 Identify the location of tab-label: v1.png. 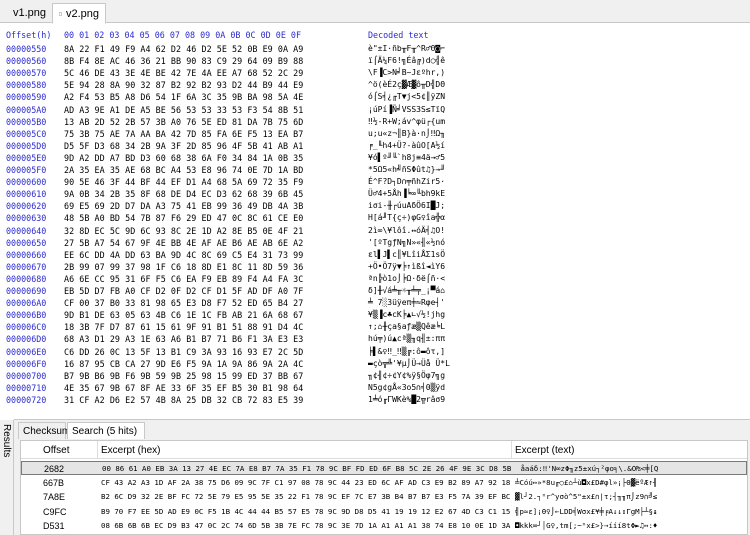
(30, 13).